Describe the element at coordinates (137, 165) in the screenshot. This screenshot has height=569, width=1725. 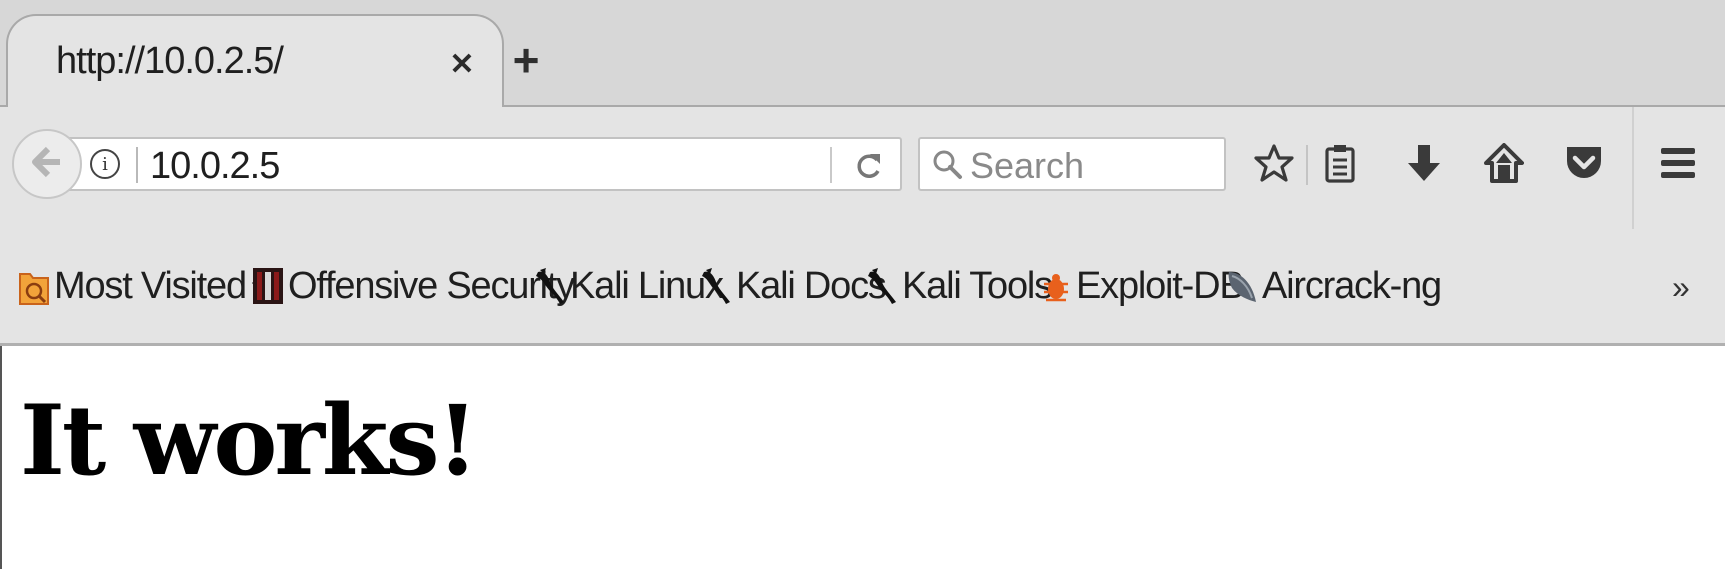
I see `url-divider` at that location.